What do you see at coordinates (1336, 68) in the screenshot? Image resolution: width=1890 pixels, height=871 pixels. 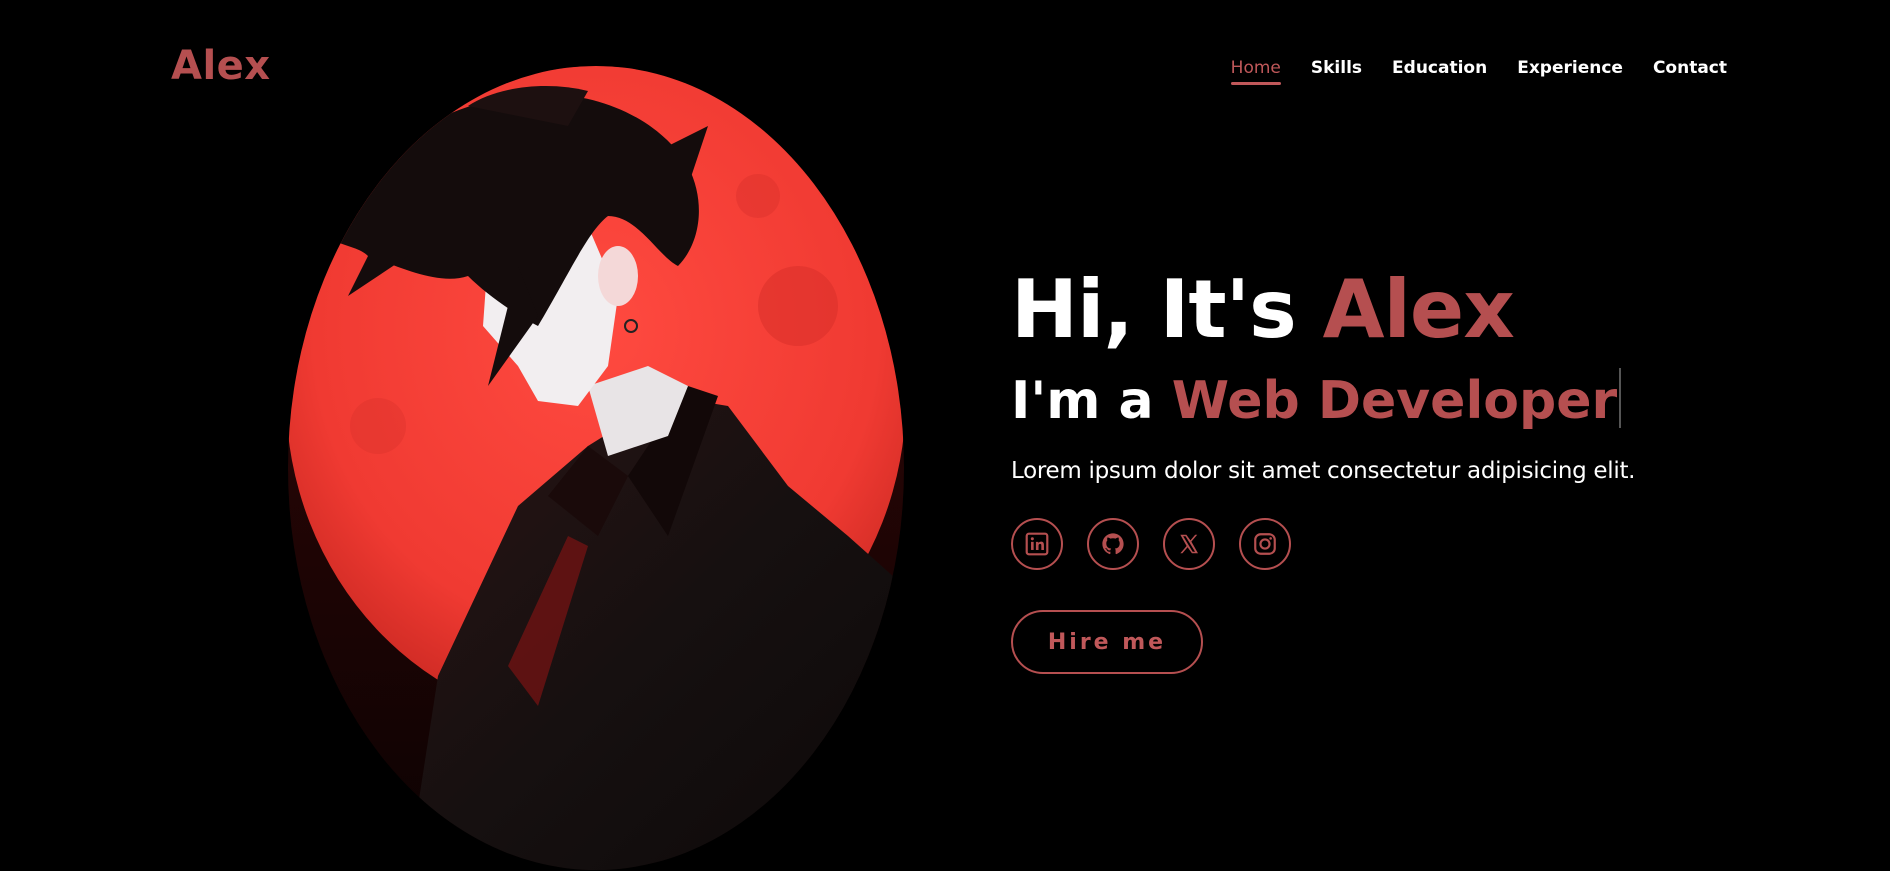 I see `nav-item-skills: Skills` at bounding box center [1336, 68].